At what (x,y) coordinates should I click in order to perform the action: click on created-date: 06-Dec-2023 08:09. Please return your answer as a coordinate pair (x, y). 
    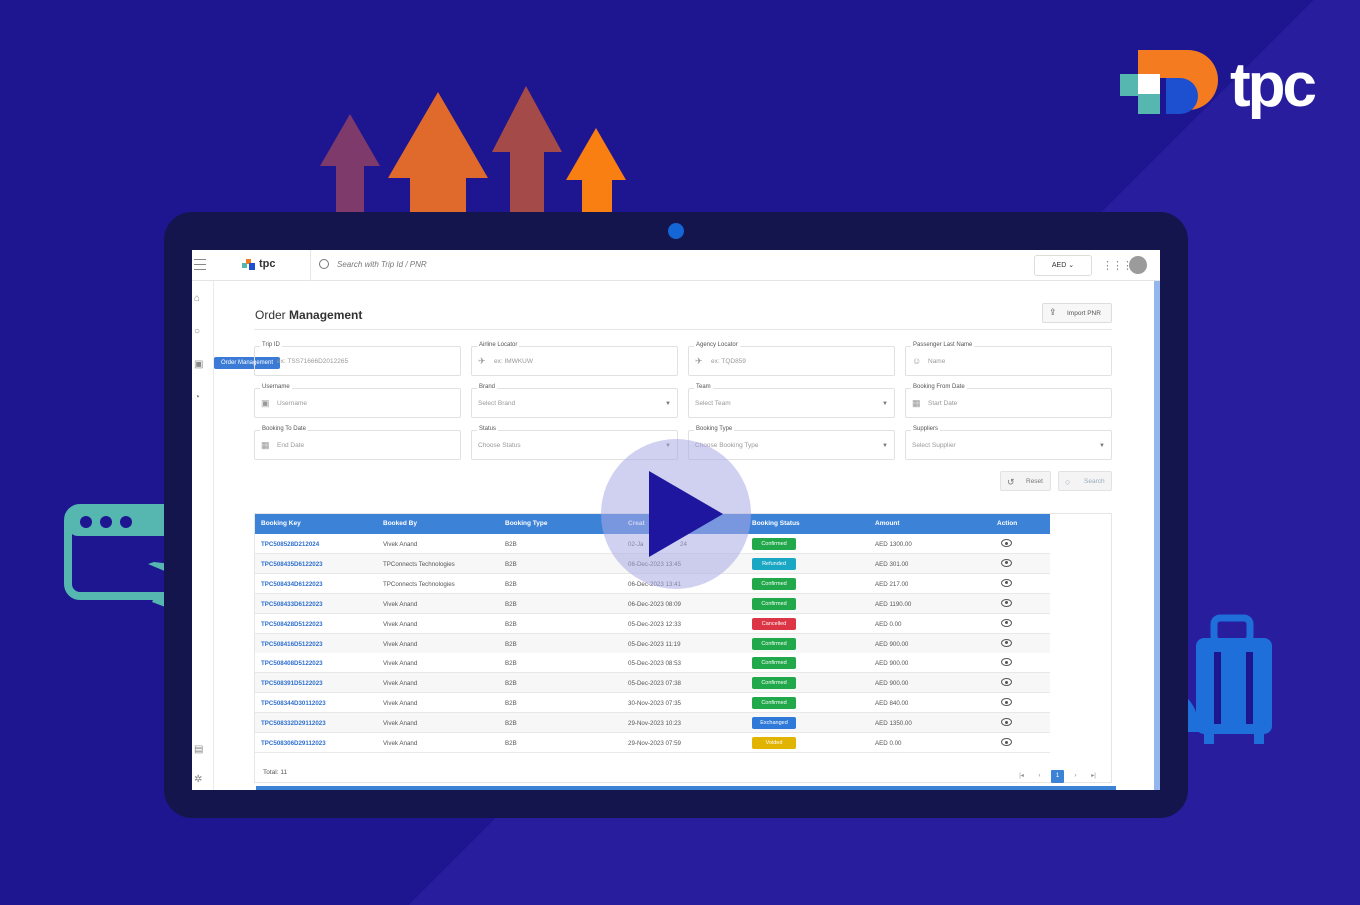
    Looking at the image, I should click on (654, 604).